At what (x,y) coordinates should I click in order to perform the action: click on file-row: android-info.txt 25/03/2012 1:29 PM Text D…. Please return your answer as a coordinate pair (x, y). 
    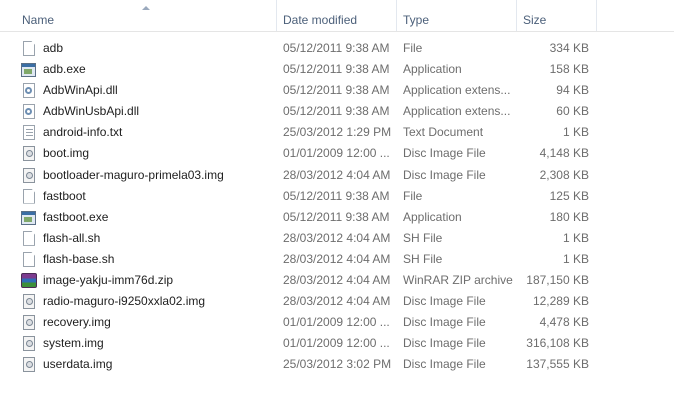
    Looking at the image, I should click on (337, 132).